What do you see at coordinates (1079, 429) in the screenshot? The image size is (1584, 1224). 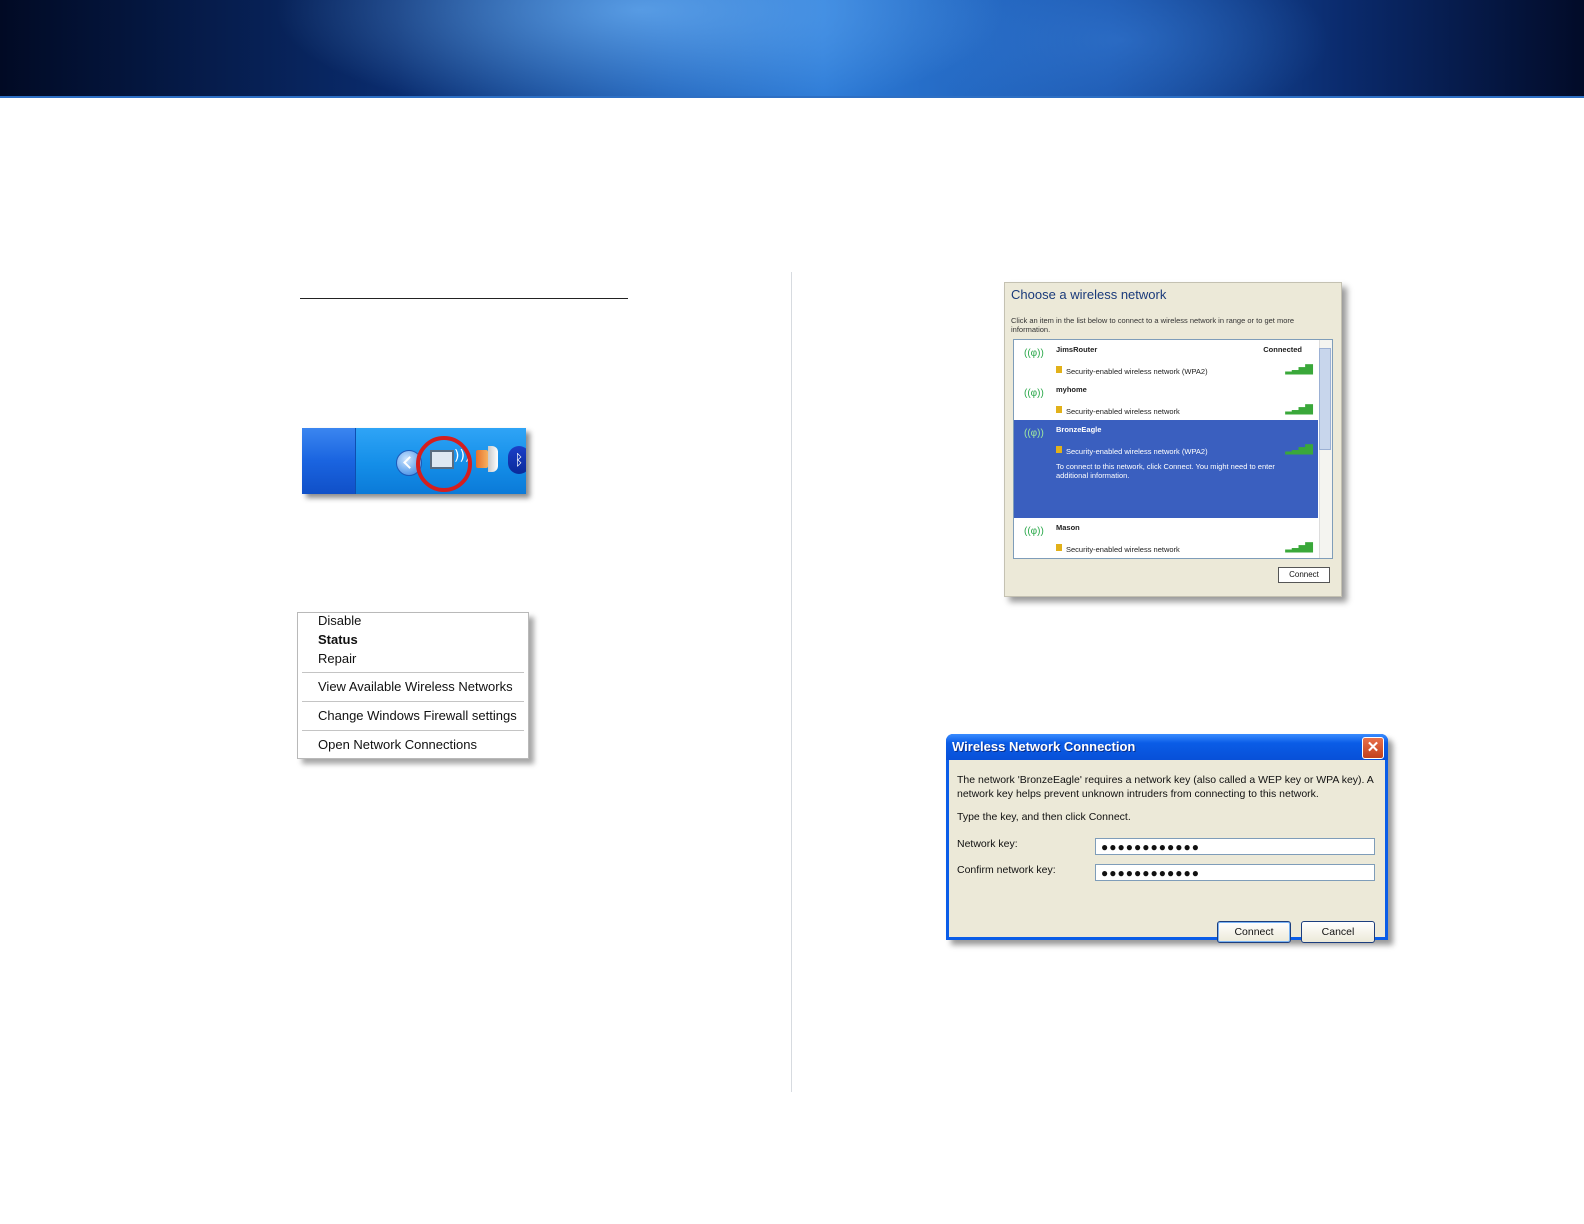 I see `network-name: BronzeEagle` at bounding box center [1079, 429].